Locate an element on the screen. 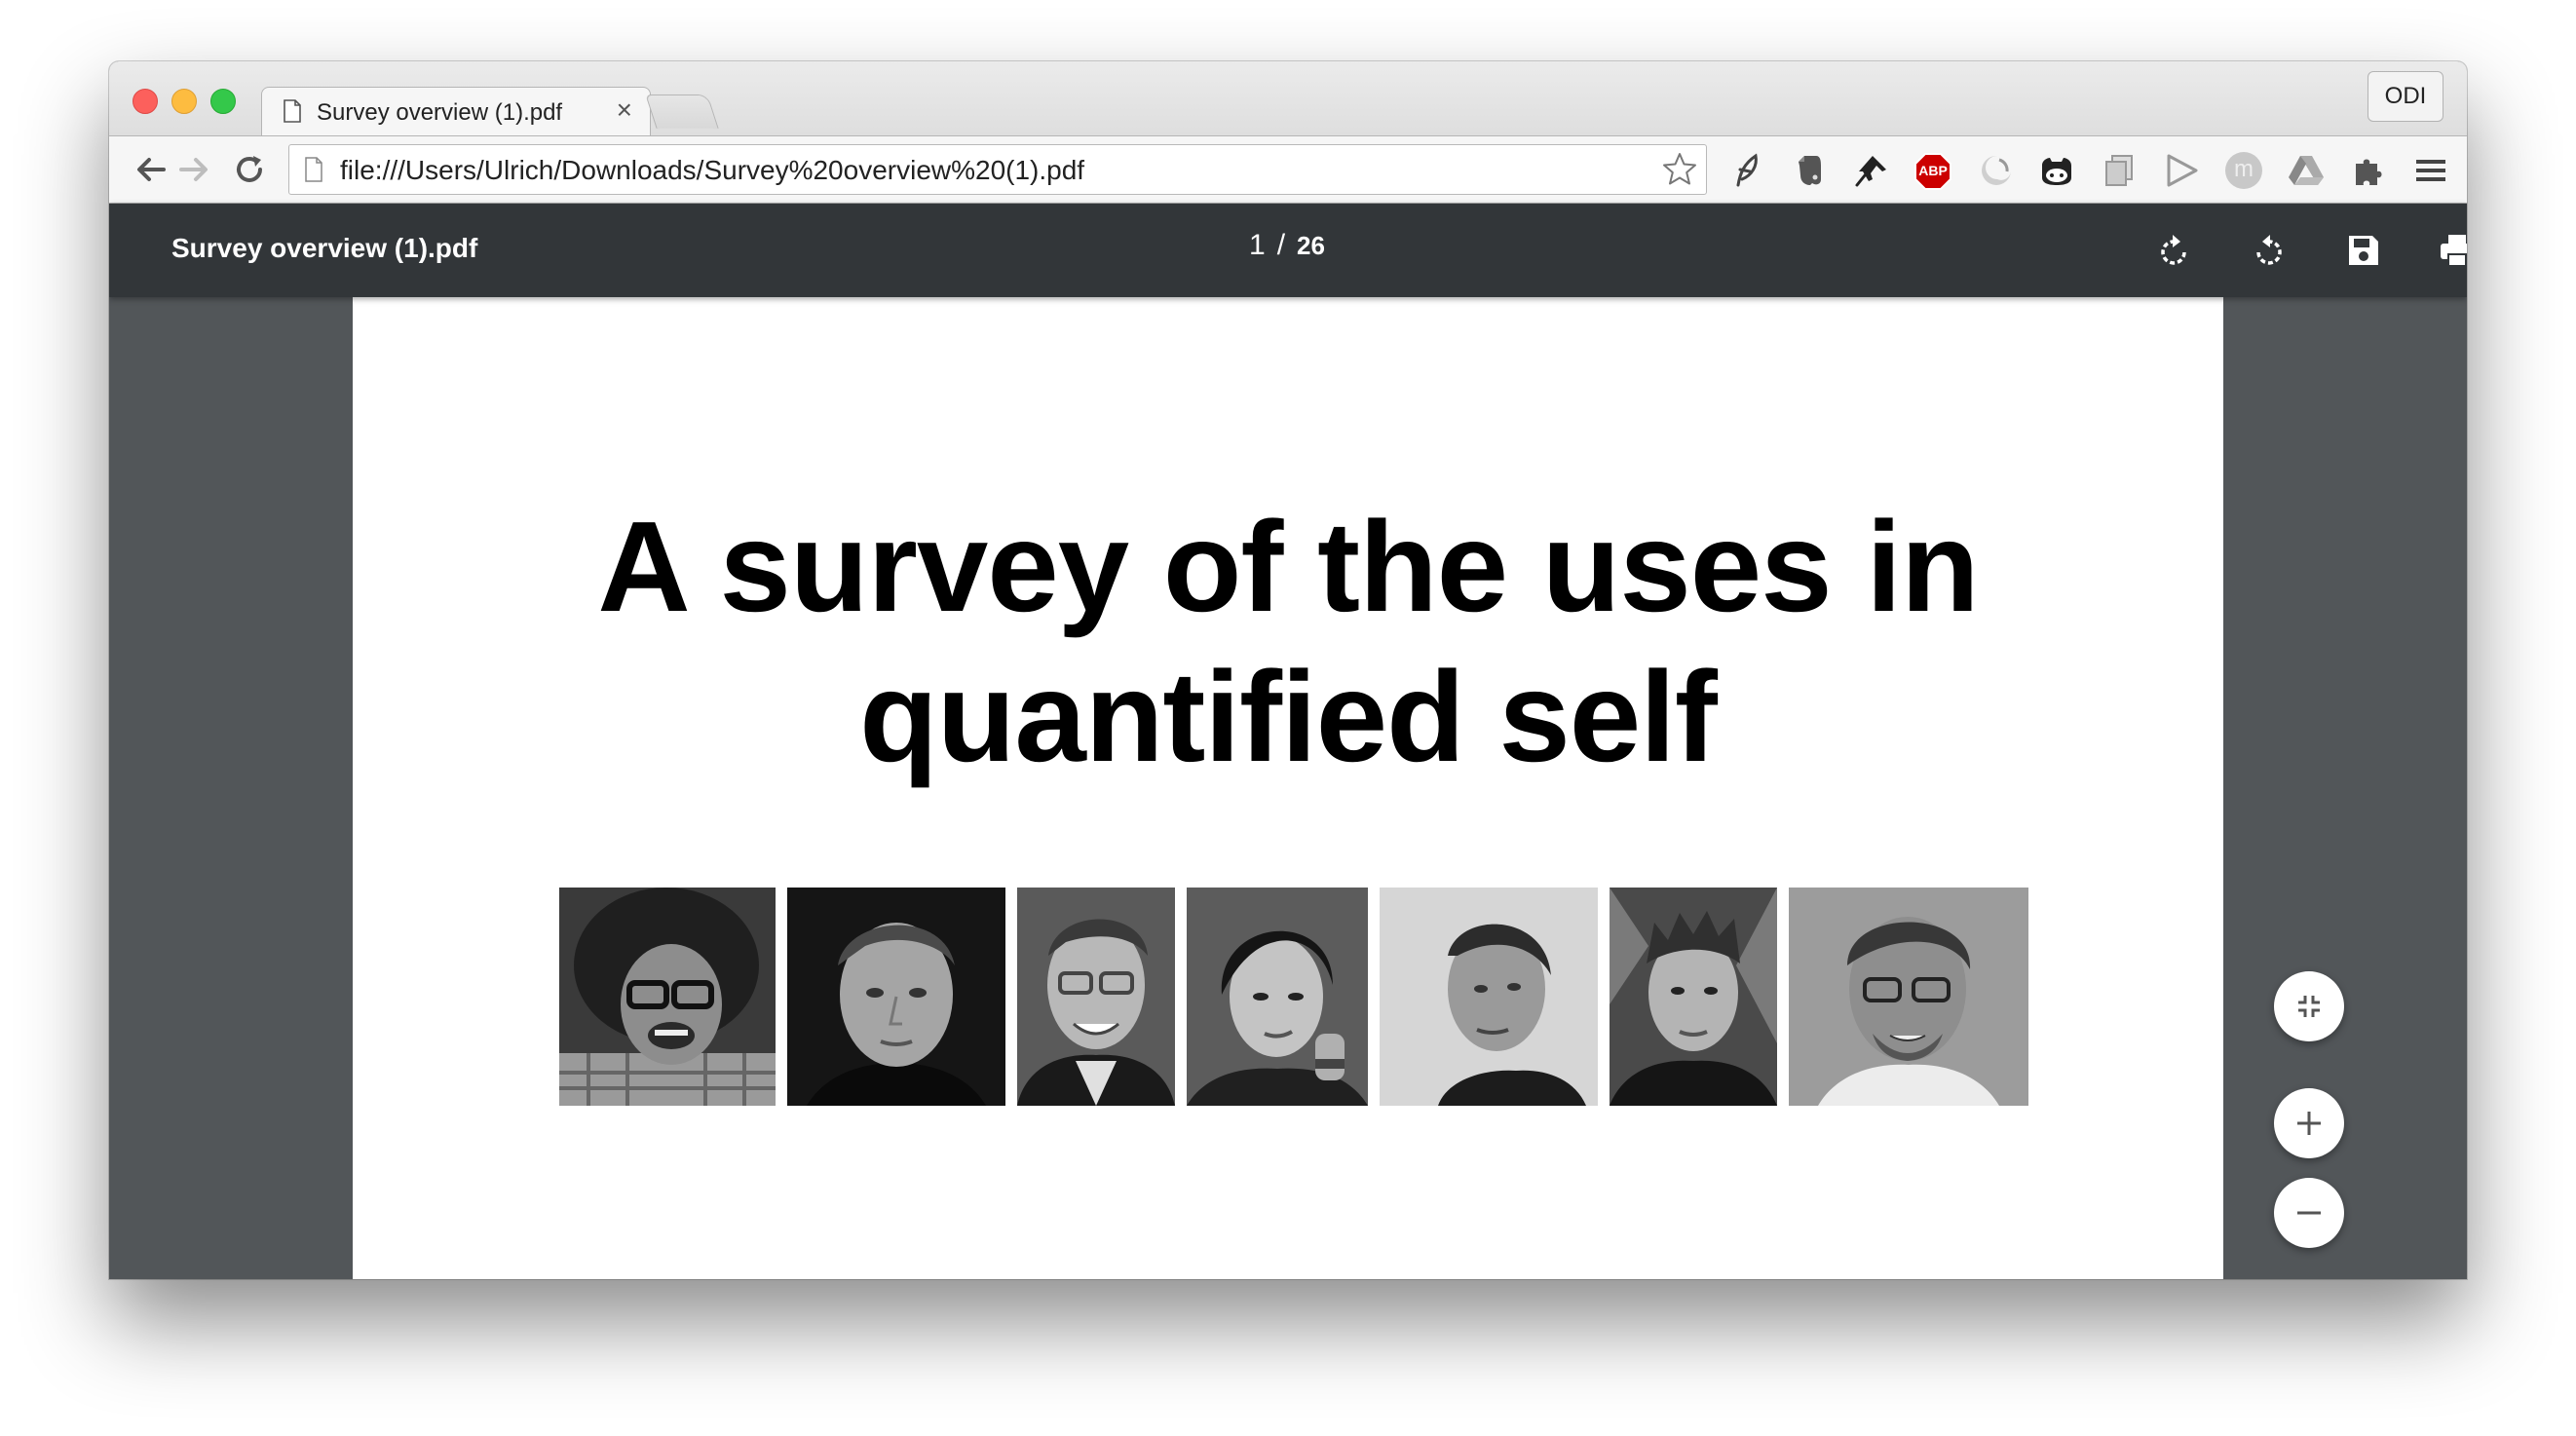 The image size is (2576, 1436). adblock-label: ABP is located at coordinates (1933, 170).